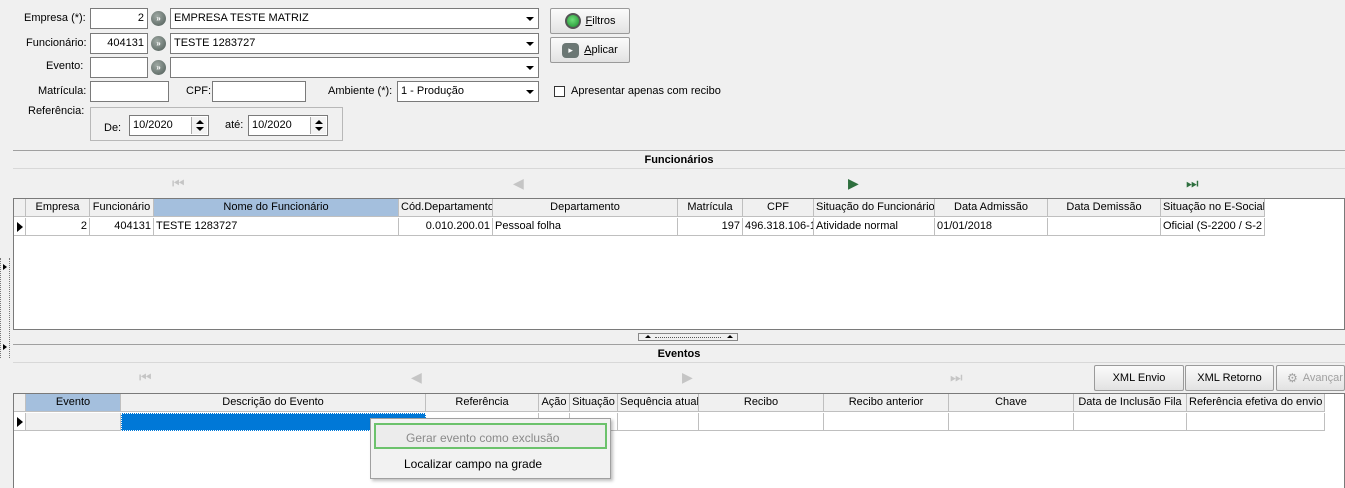 The height and width of the screenshot is (488, 1345). Describe the element at coordinates (273, 403) in the screenshot. I see `column-header: Descrição do Evento` at that location.